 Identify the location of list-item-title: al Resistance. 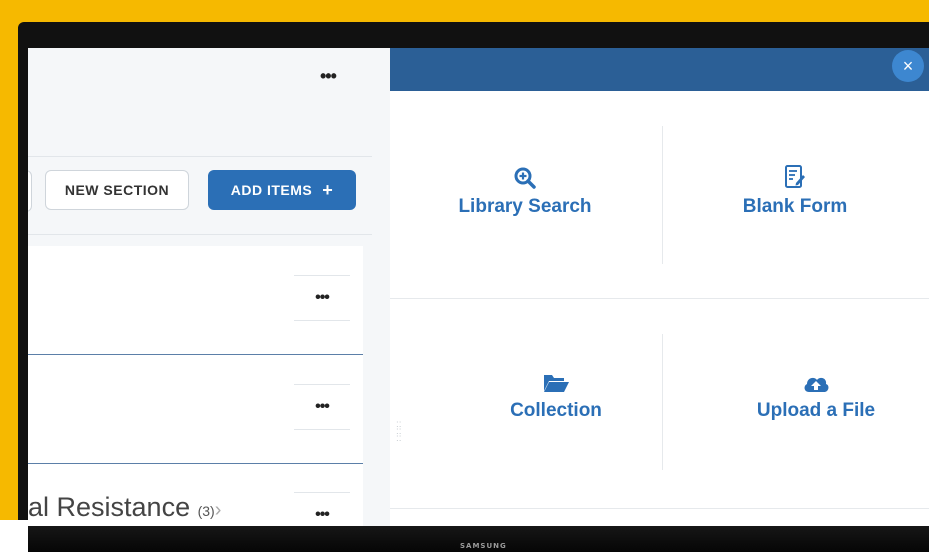
(109, 507).